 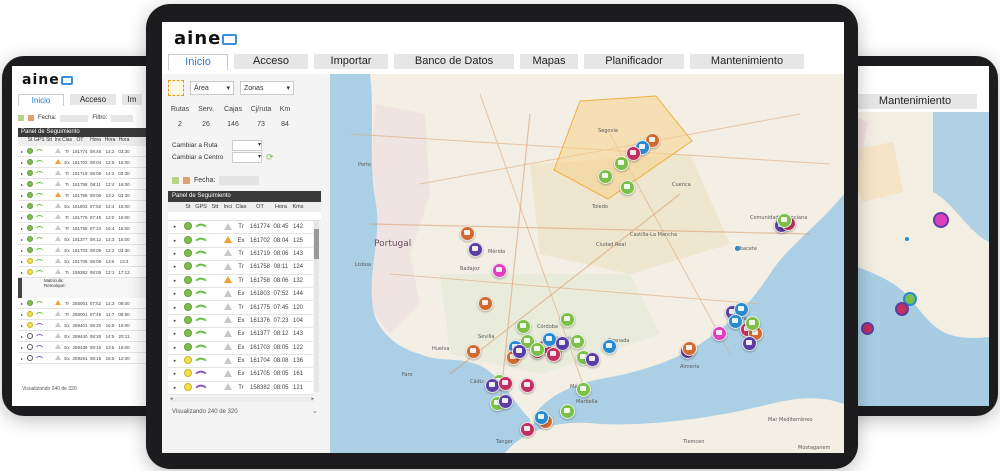 What do you see at coordinates (89, 272) in the screenshot?
I see `table-row: ▸ Tr 159382 08:05 12:1 17:13` at bounding box center [89, 272].